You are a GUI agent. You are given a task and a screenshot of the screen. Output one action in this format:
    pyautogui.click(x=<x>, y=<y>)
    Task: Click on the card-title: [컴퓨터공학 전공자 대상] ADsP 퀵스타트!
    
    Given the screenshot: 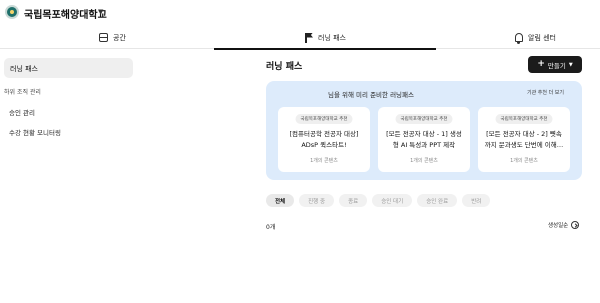 What is the action you would take?
    pyautogui.click(x=324, y=139)
    